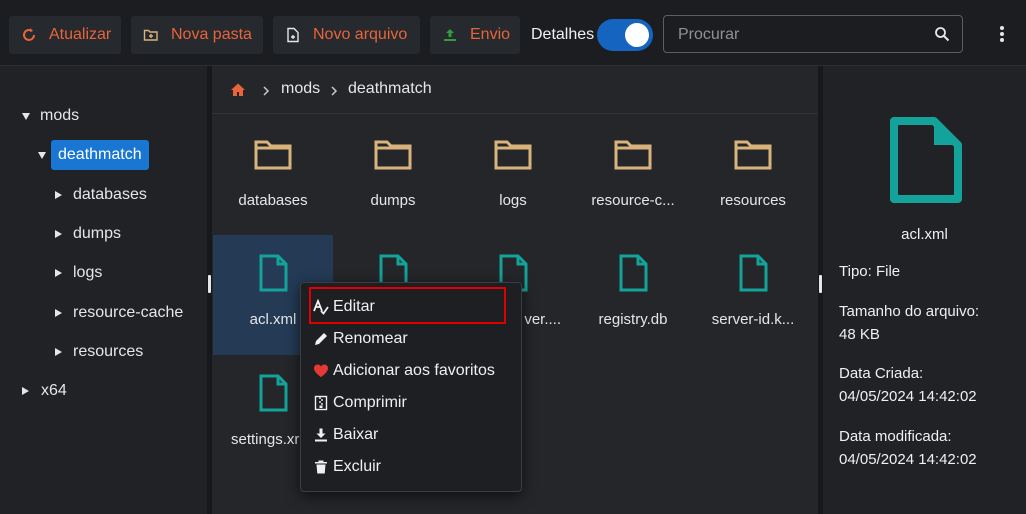 The height and width of the screenshot is (514, 1026). Describe the element at coordinates (753, 200) in the screenshot. I see `file-name: resources` at that location.